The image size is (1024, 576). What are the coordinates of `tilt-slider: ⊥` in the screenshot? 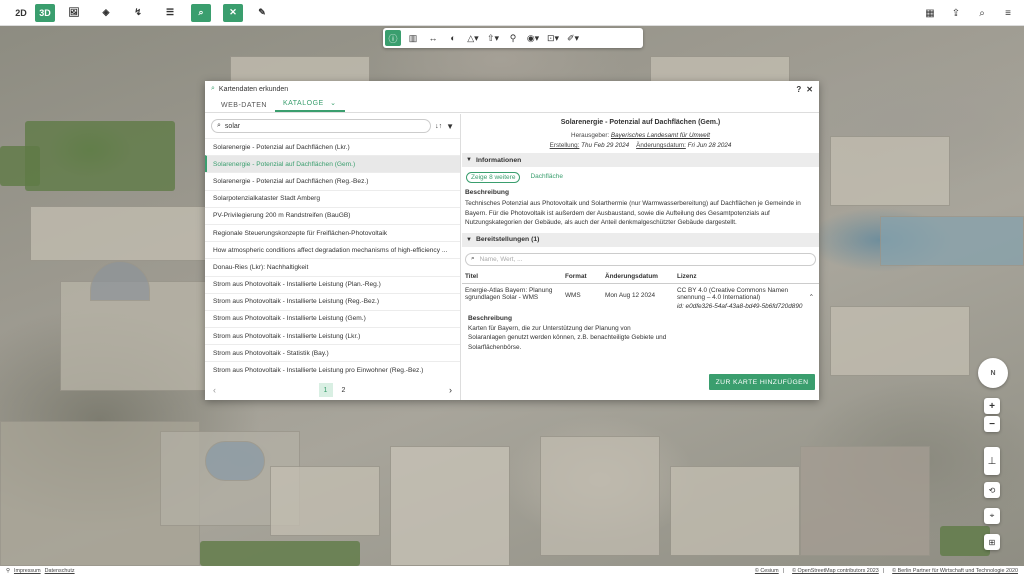 It's located at (992, 461).